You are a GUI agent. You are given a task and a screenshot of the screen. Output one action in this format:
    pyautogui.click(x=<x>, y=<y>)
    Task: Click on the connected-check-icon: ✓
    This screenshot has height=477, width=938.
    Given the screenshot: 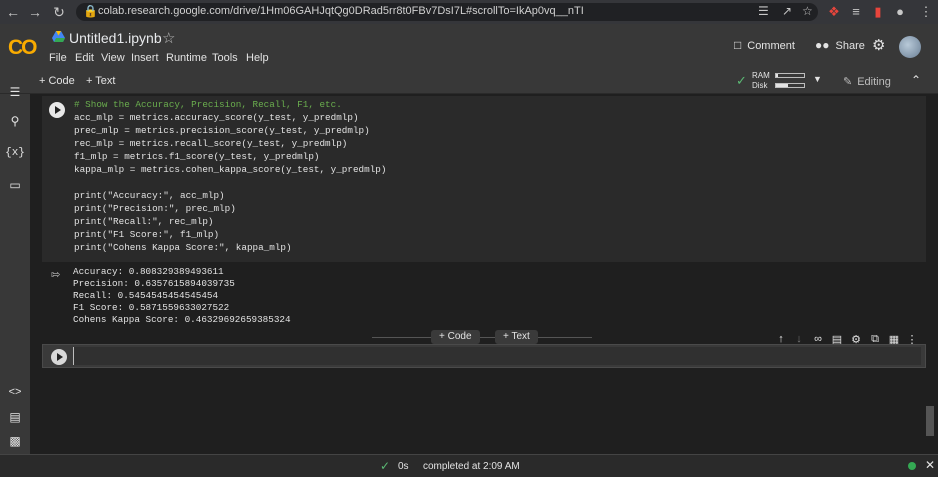 What is the action you would take?
    pyautogui.click(x=741, y=80)
    